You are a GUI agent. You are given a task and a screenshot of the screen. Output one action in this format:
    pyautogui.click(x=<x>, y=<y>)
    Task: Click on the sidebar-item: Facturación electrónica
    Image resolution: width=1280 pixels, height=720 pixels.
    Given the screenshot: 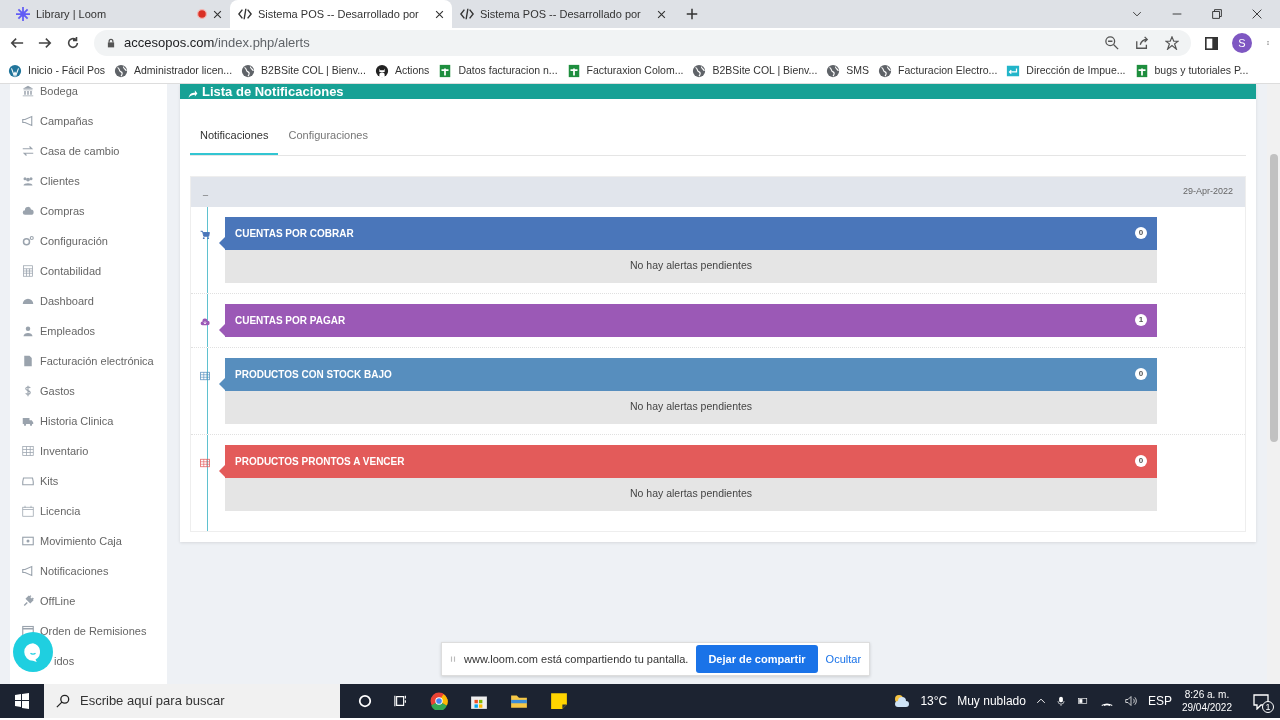 What is the action you would take?
    pyautogui.click(x=88, y=361)
    